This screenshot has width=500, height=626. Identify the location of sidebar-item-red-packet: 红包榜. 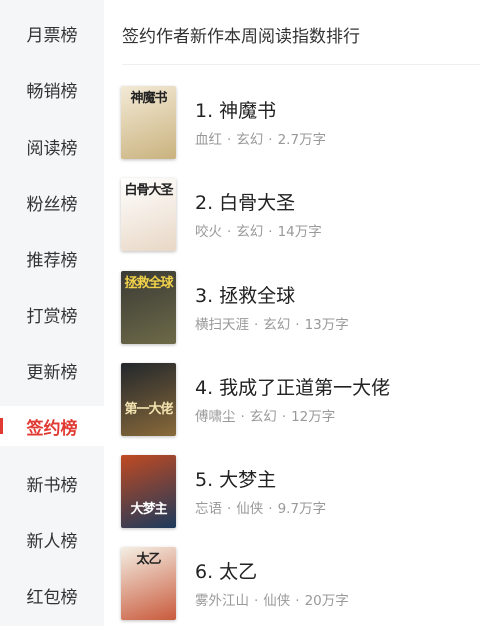
(52, 595).